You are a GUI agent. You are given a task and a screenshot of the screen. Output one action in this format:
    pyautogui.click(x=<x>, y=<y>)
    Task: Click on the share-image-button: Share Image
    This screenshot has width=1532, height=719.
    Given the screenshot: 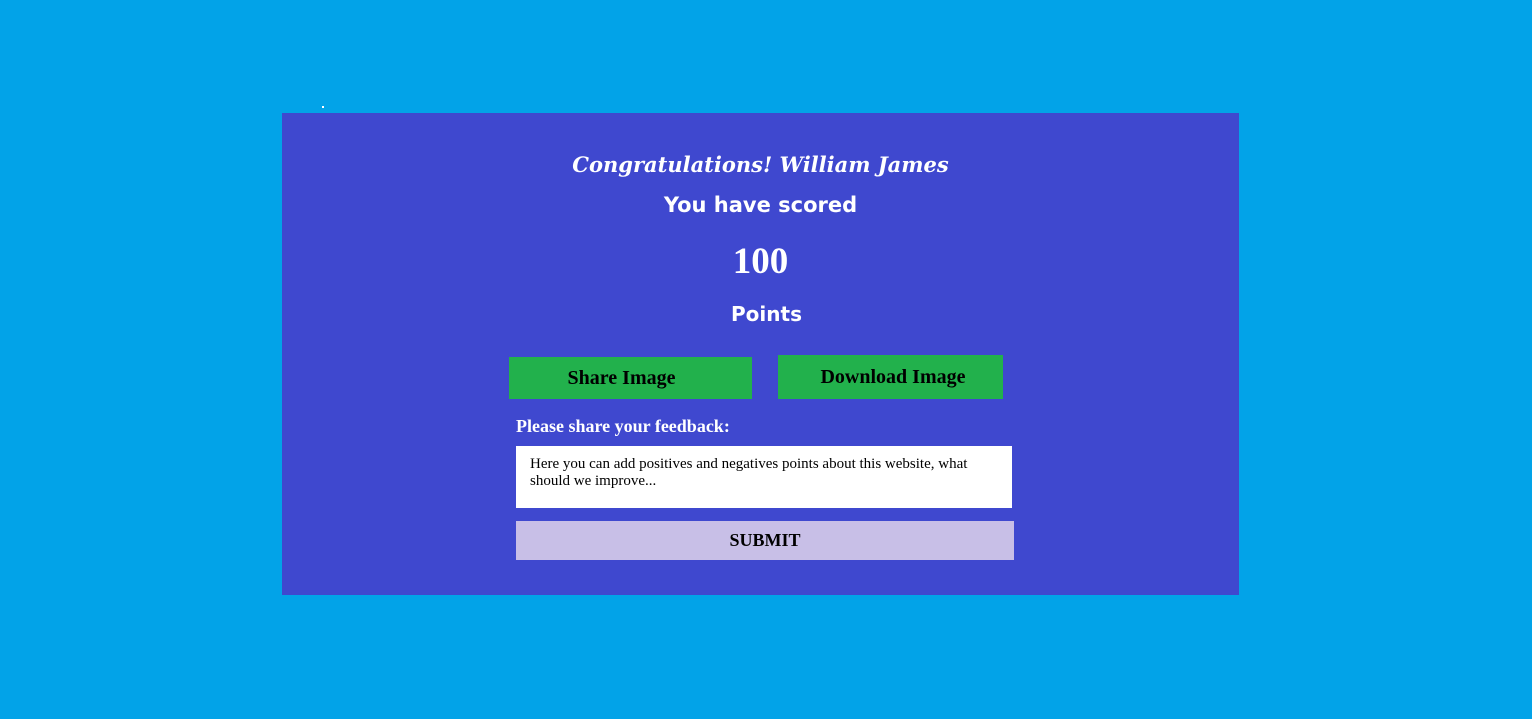 What is the action you would take?
    pyautogui.click(x=630, y=378)
    